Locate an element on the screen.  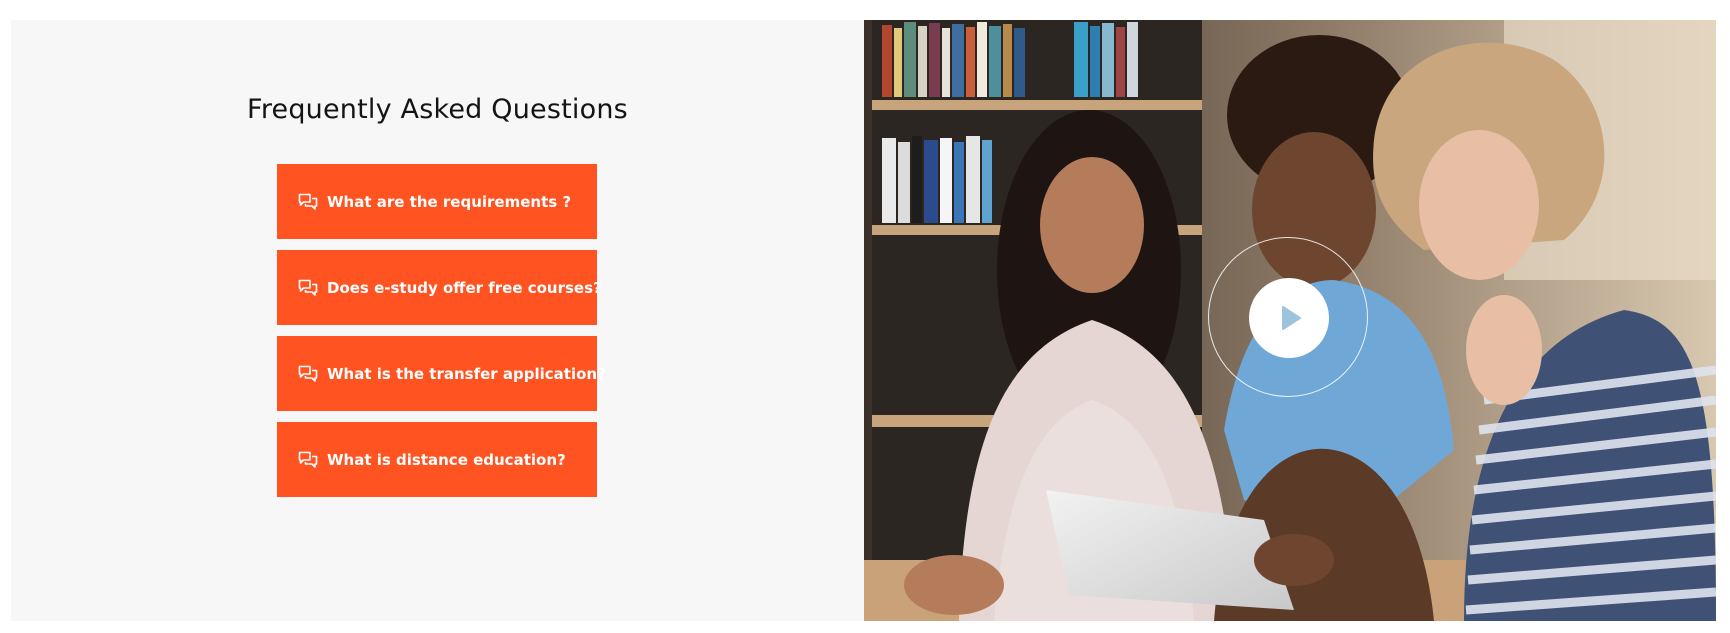
faq-item-distance-education: What is distance education? is located at coordinates (437, 459).